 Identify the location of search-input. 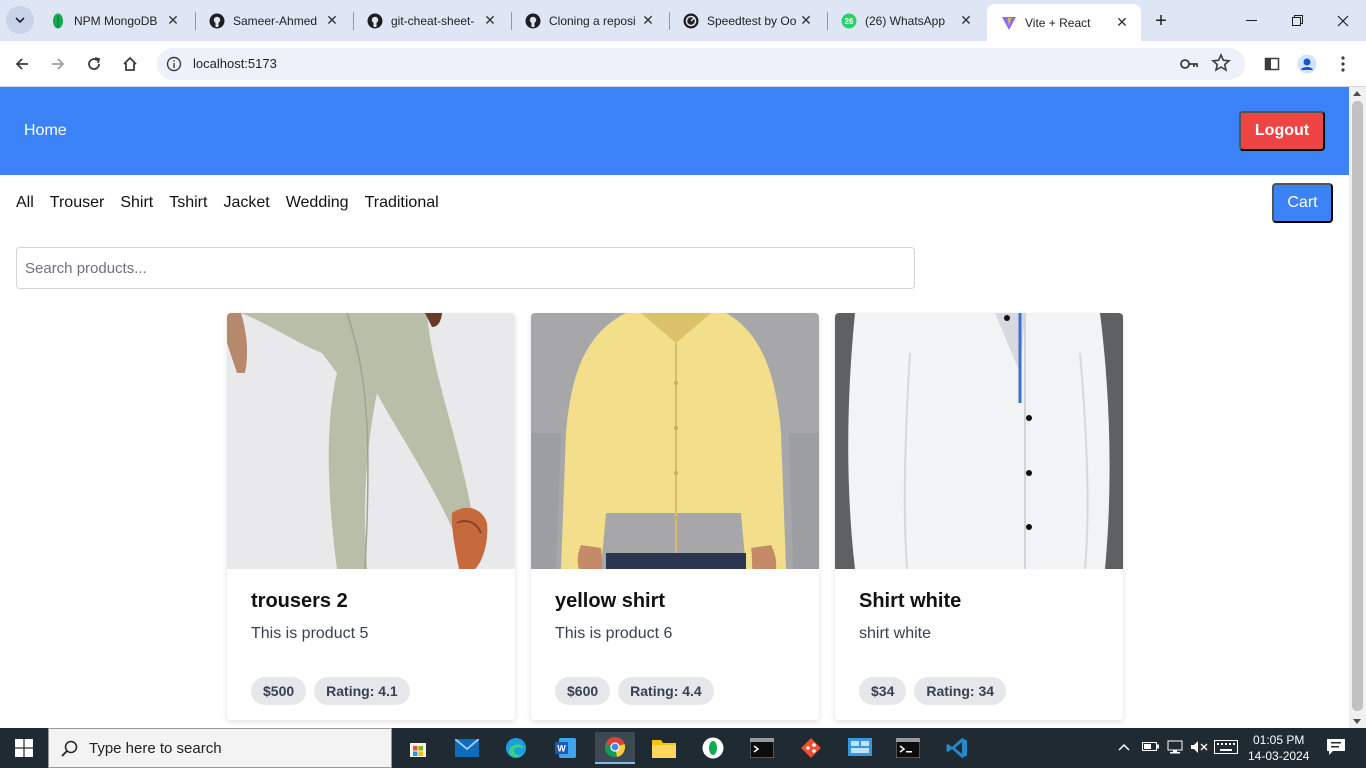
(465, 268).